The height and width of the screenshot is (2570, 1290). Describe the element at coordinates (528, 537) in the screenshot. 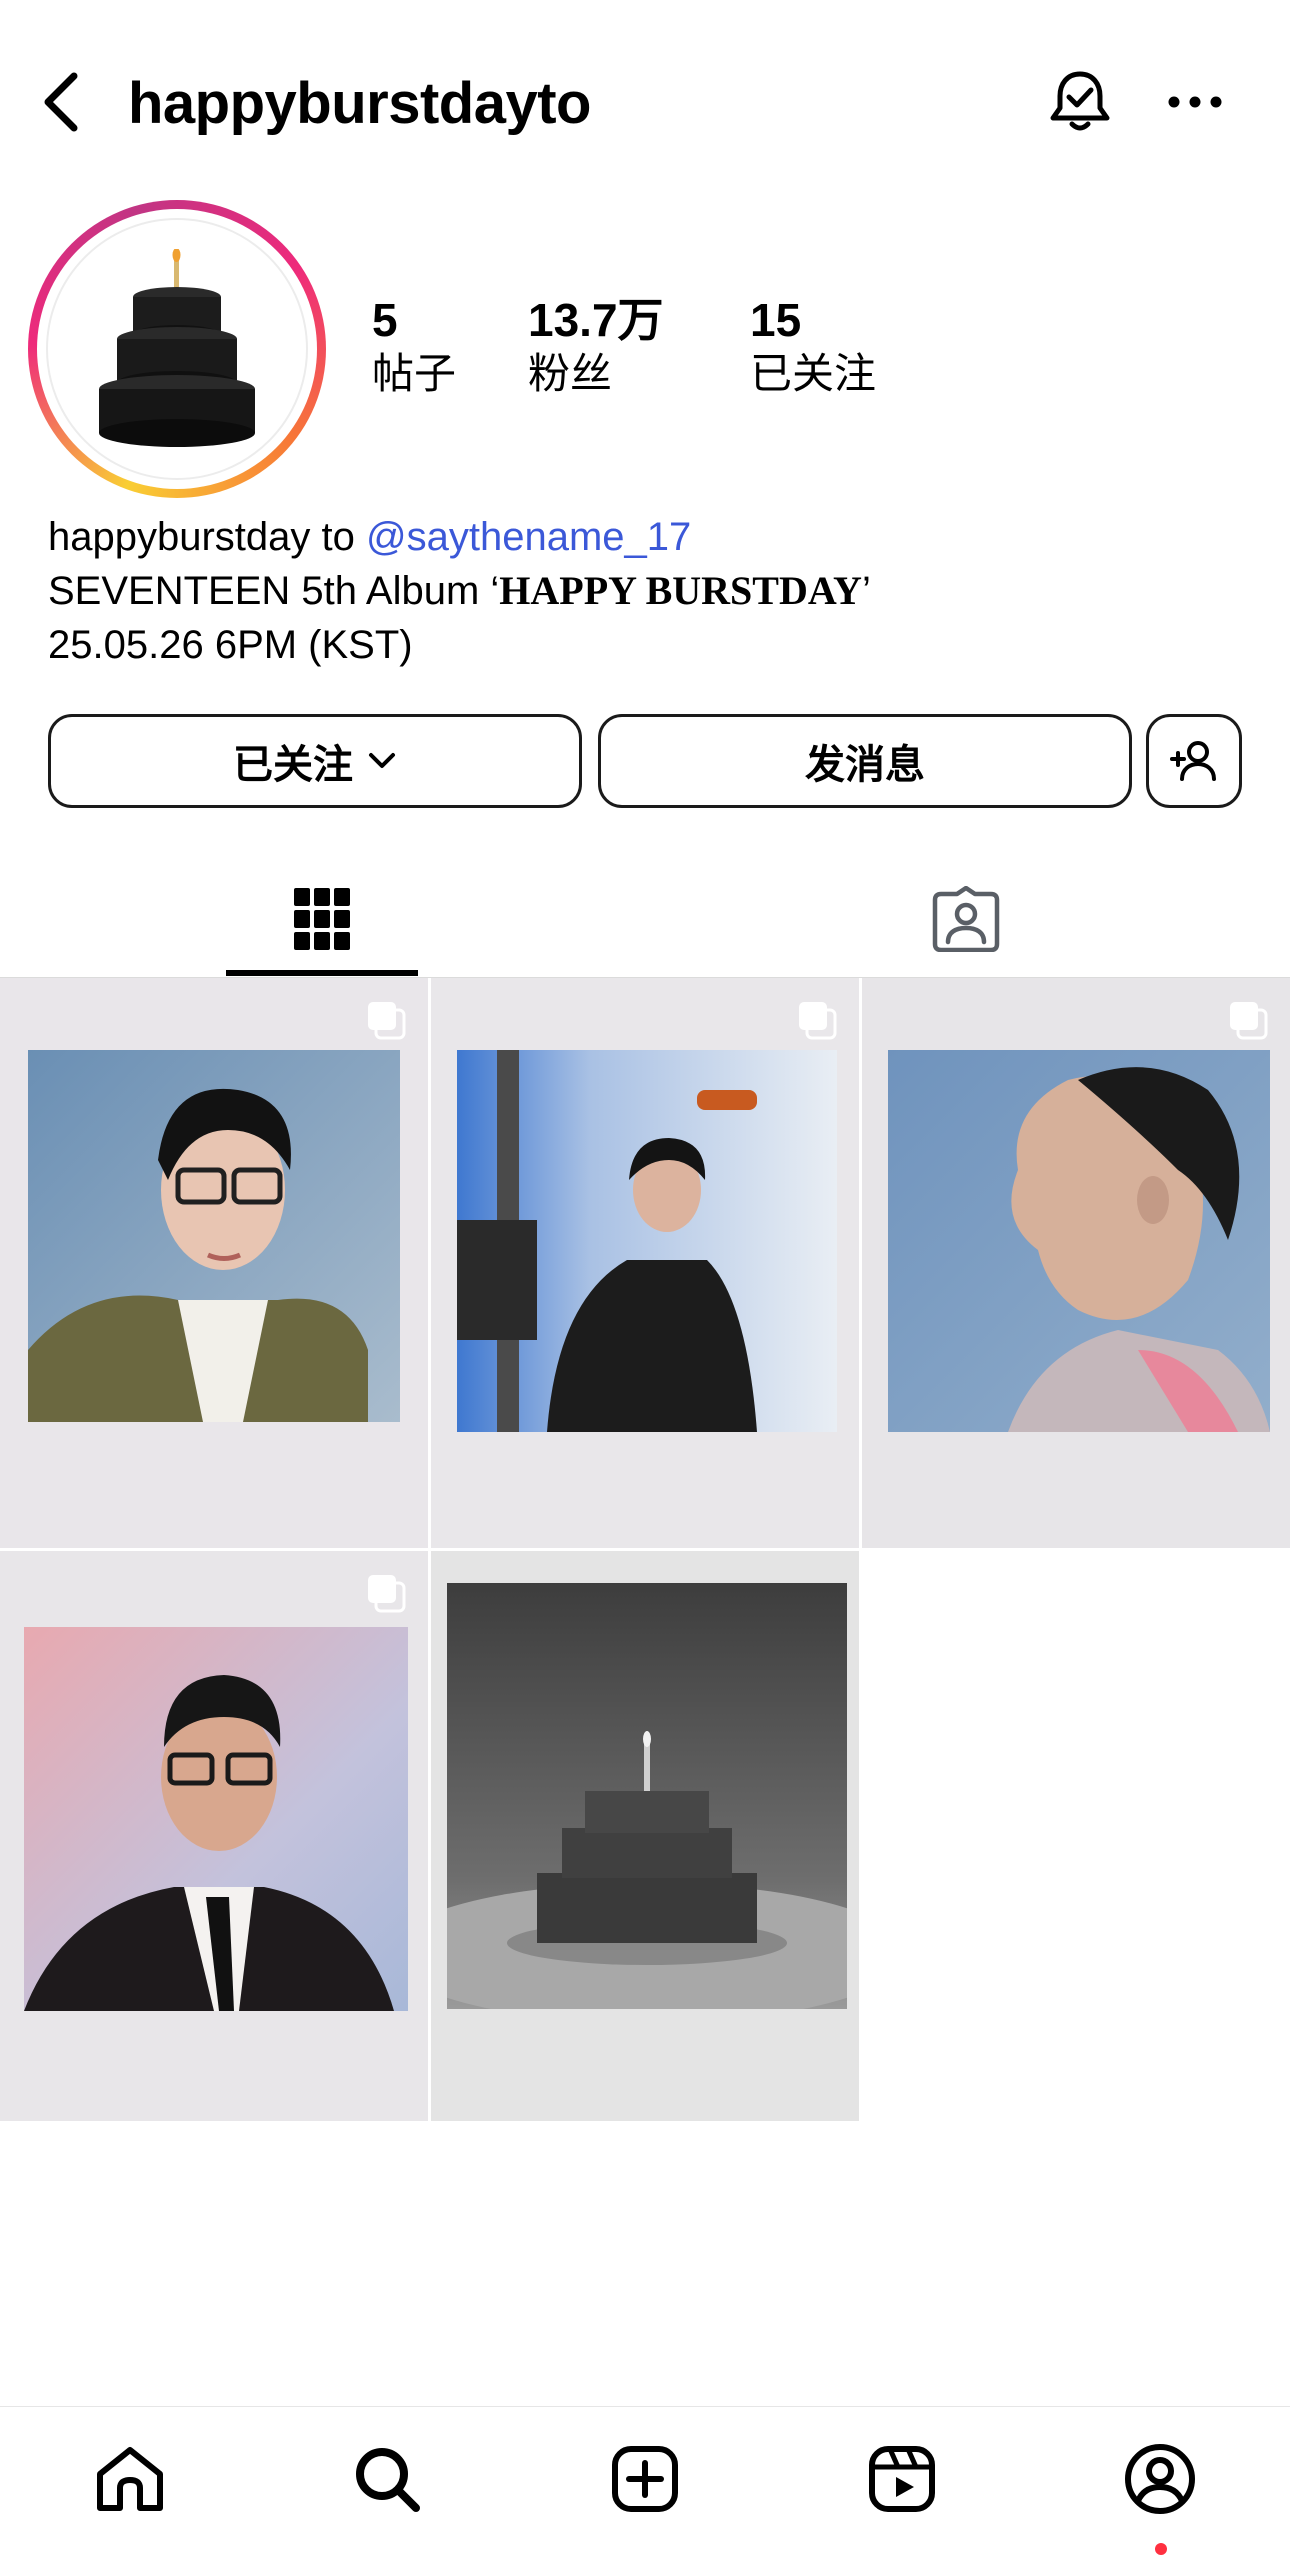

I see `bio-mention-link: @saythename_17` at that location.